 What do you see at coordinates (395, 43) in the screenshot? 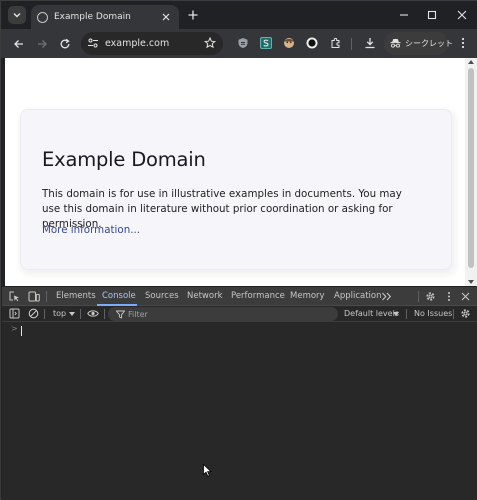
I see `incognito-icon` at bounding box center [395, 43].